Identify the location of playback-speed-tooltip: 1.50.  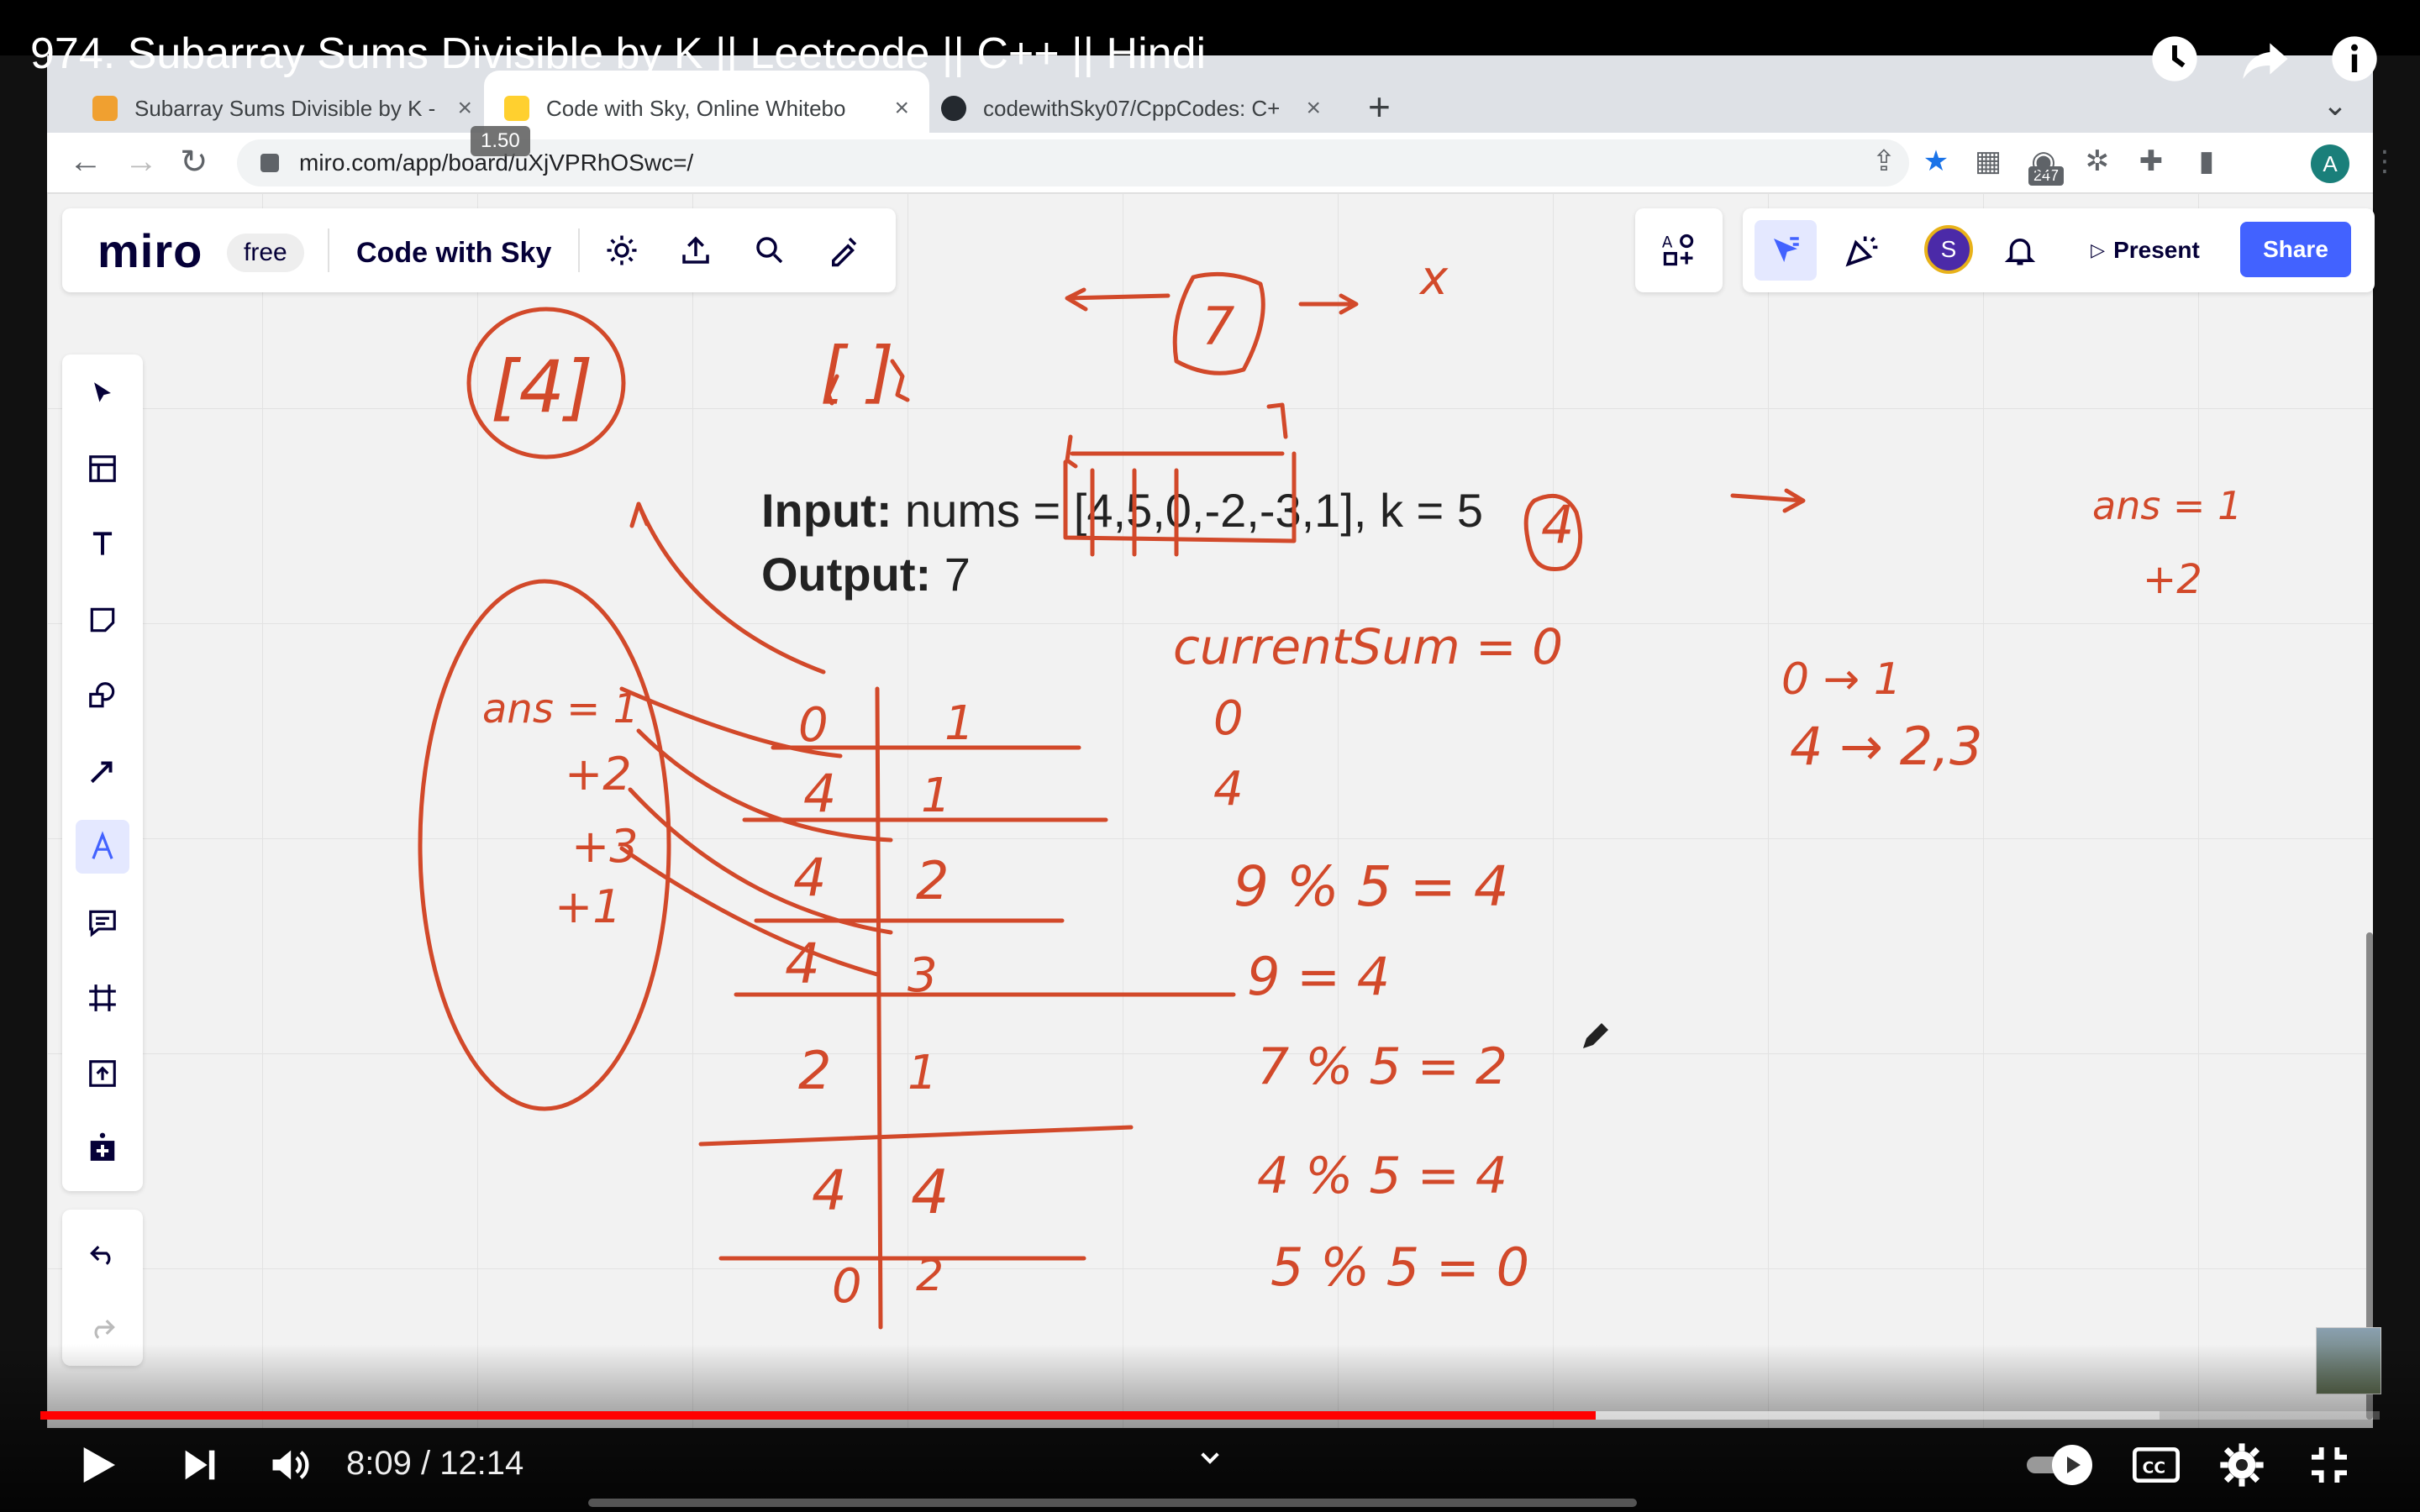
(500, 141).